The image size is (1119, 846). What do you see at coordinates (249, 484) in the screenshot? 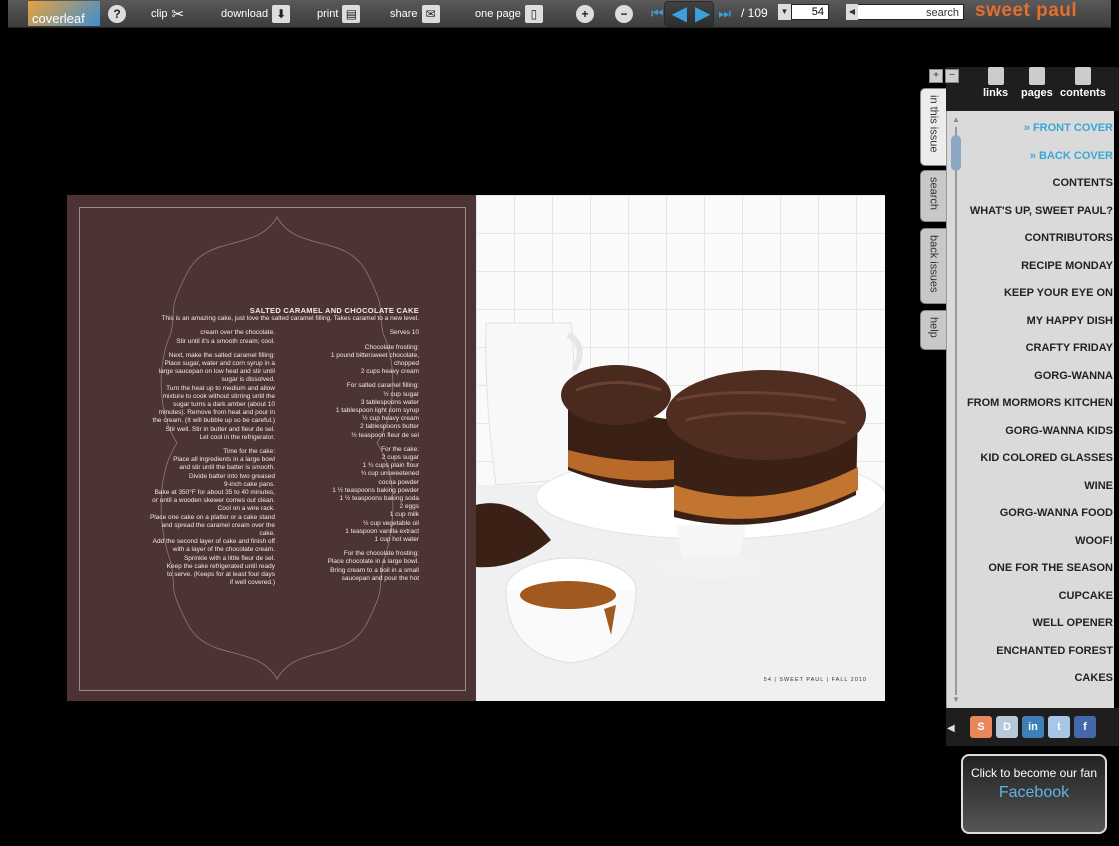
I see `recipe-line: 9-inch cake pans.` at bounding box center [249, 484].